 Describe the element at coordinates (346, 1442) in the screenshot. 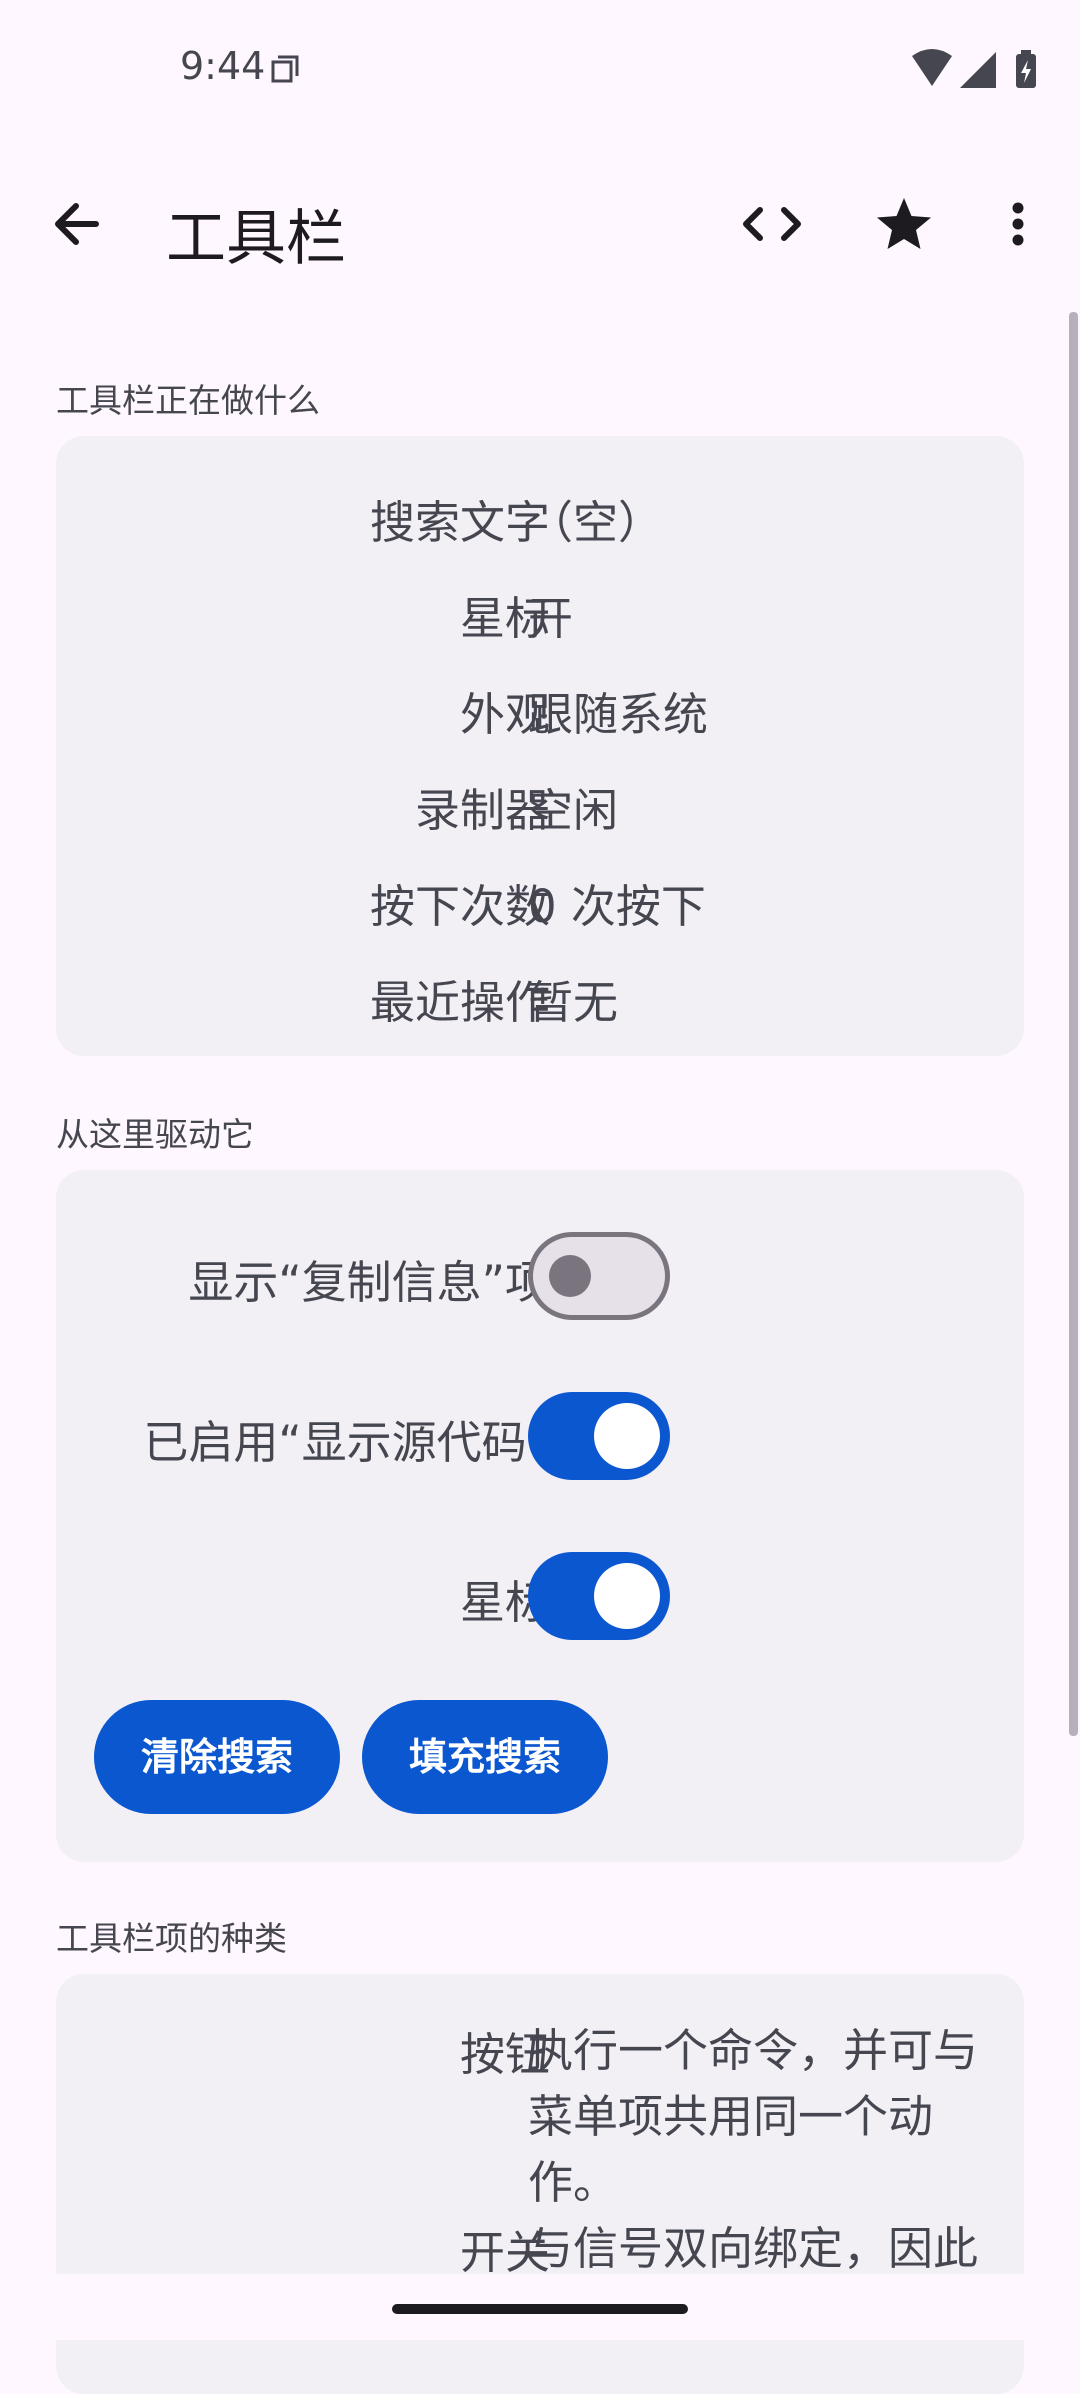

I see `switch-label: 已启用“显示源代码”` at that location.